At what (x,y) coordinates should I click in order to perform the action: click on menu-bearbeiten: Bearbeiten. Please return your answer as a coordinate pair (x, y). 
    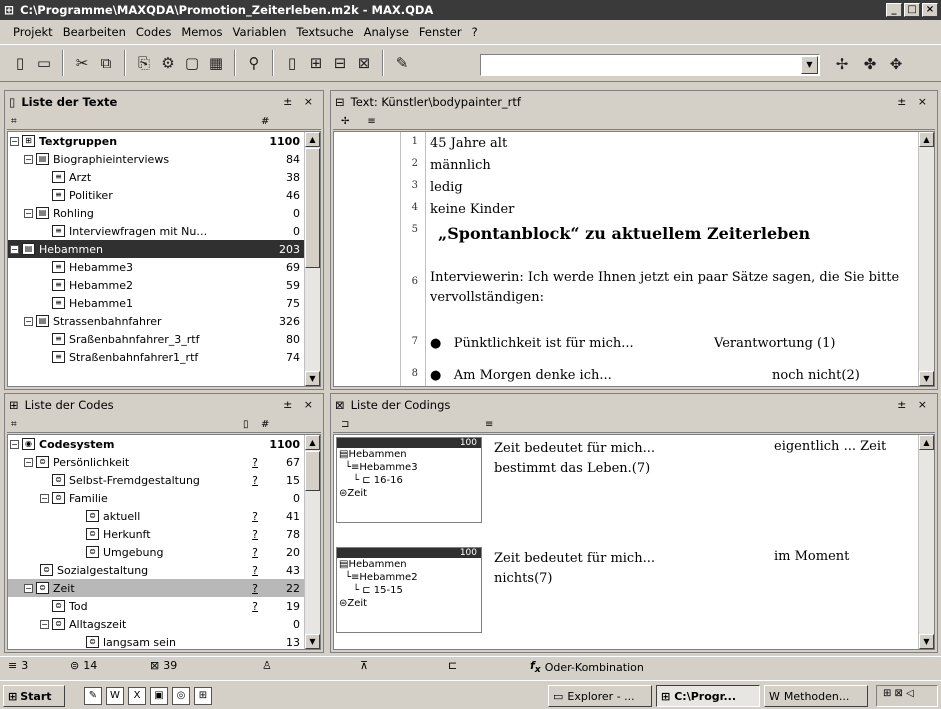
    Looking at the image, I should click on (94, 32).